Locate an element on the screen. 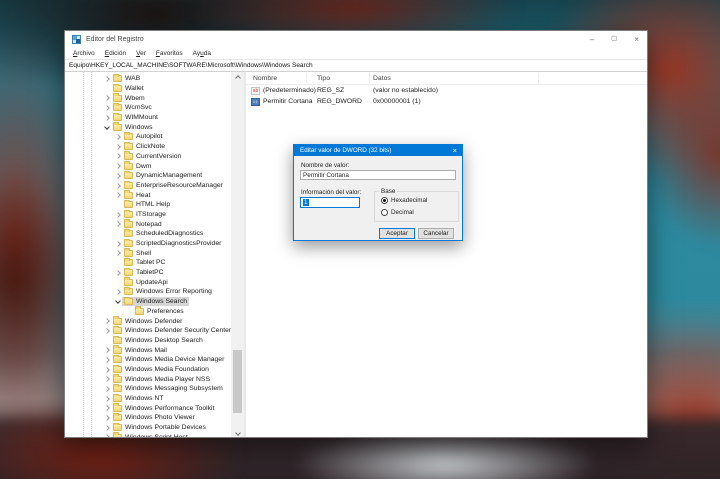  tree-node: Wbem is located at coordinates (129, 98).